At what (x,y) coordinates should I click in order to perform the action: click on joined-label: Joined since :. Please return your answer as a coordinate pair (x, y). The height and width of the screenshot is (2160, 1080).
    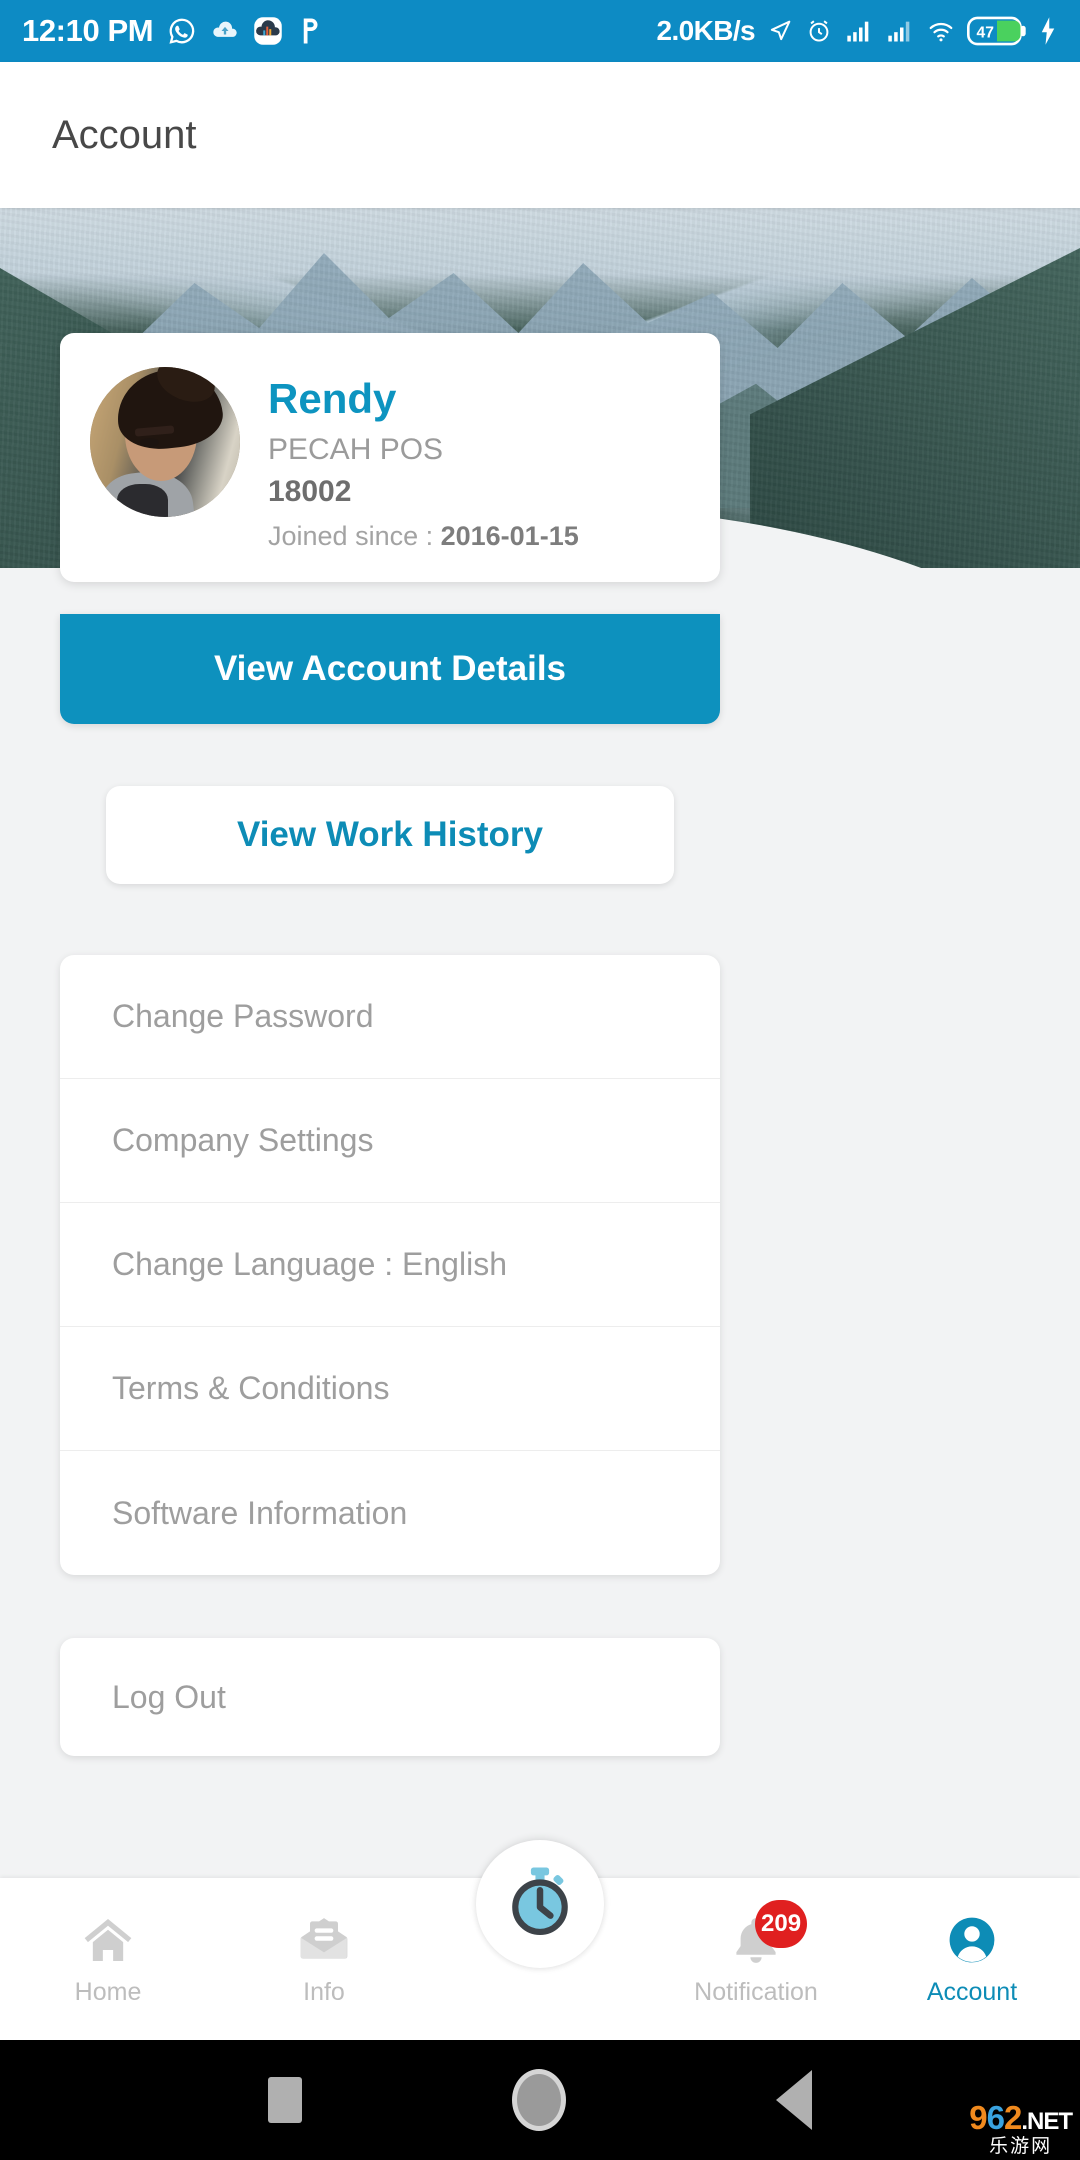
    Looking at the image, I should click on (354, 536).